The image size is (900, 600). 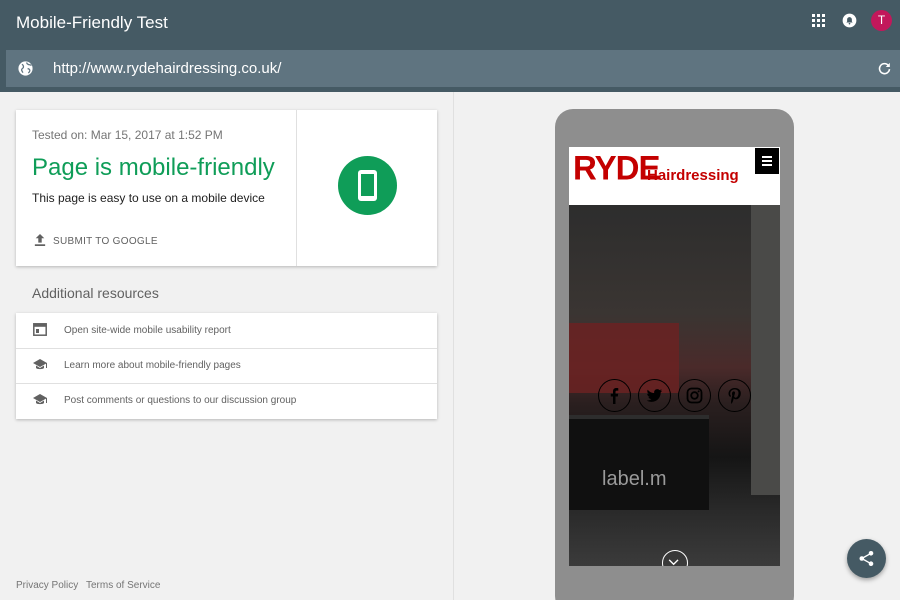 I want to click on terms-of-service-link: Terms of Service, so click(x=123, y=585).